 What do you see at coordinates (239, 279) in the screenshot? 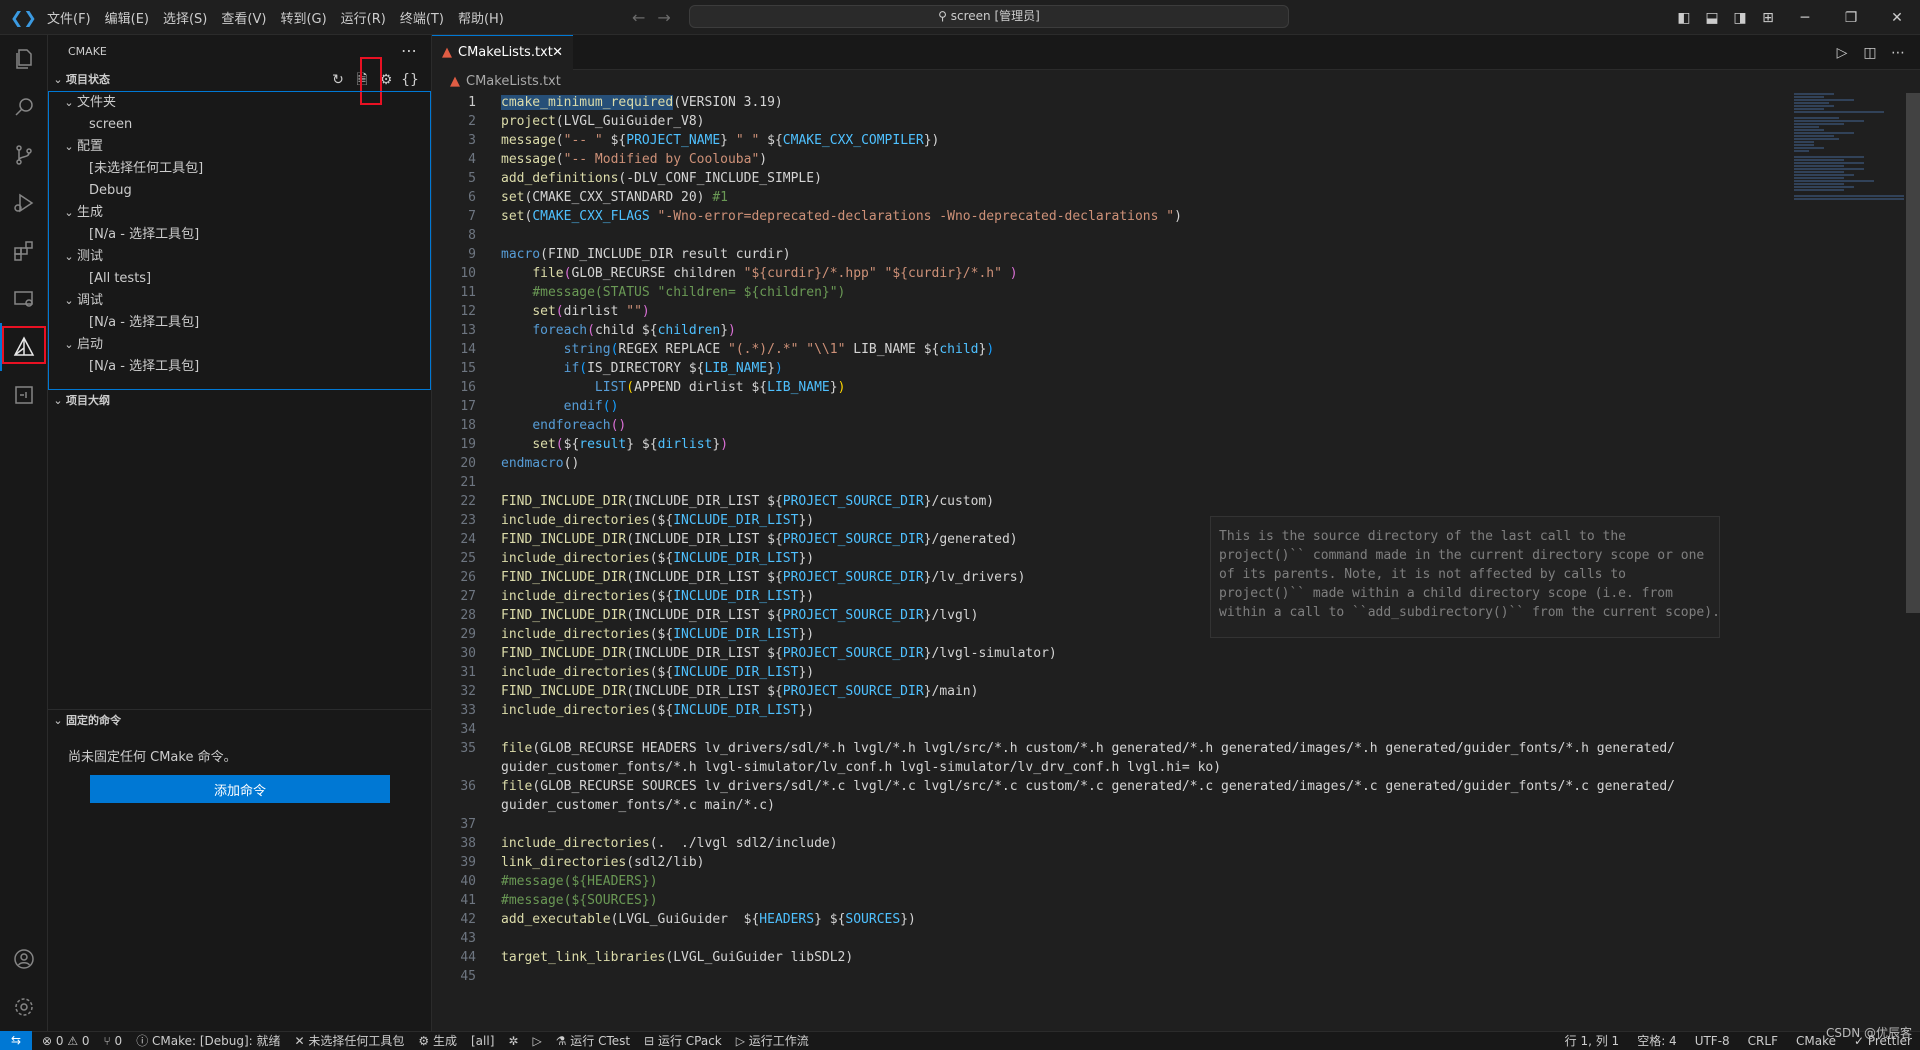
I see `tree-item-tests: [All tests]` at bounding box center [239, 279].